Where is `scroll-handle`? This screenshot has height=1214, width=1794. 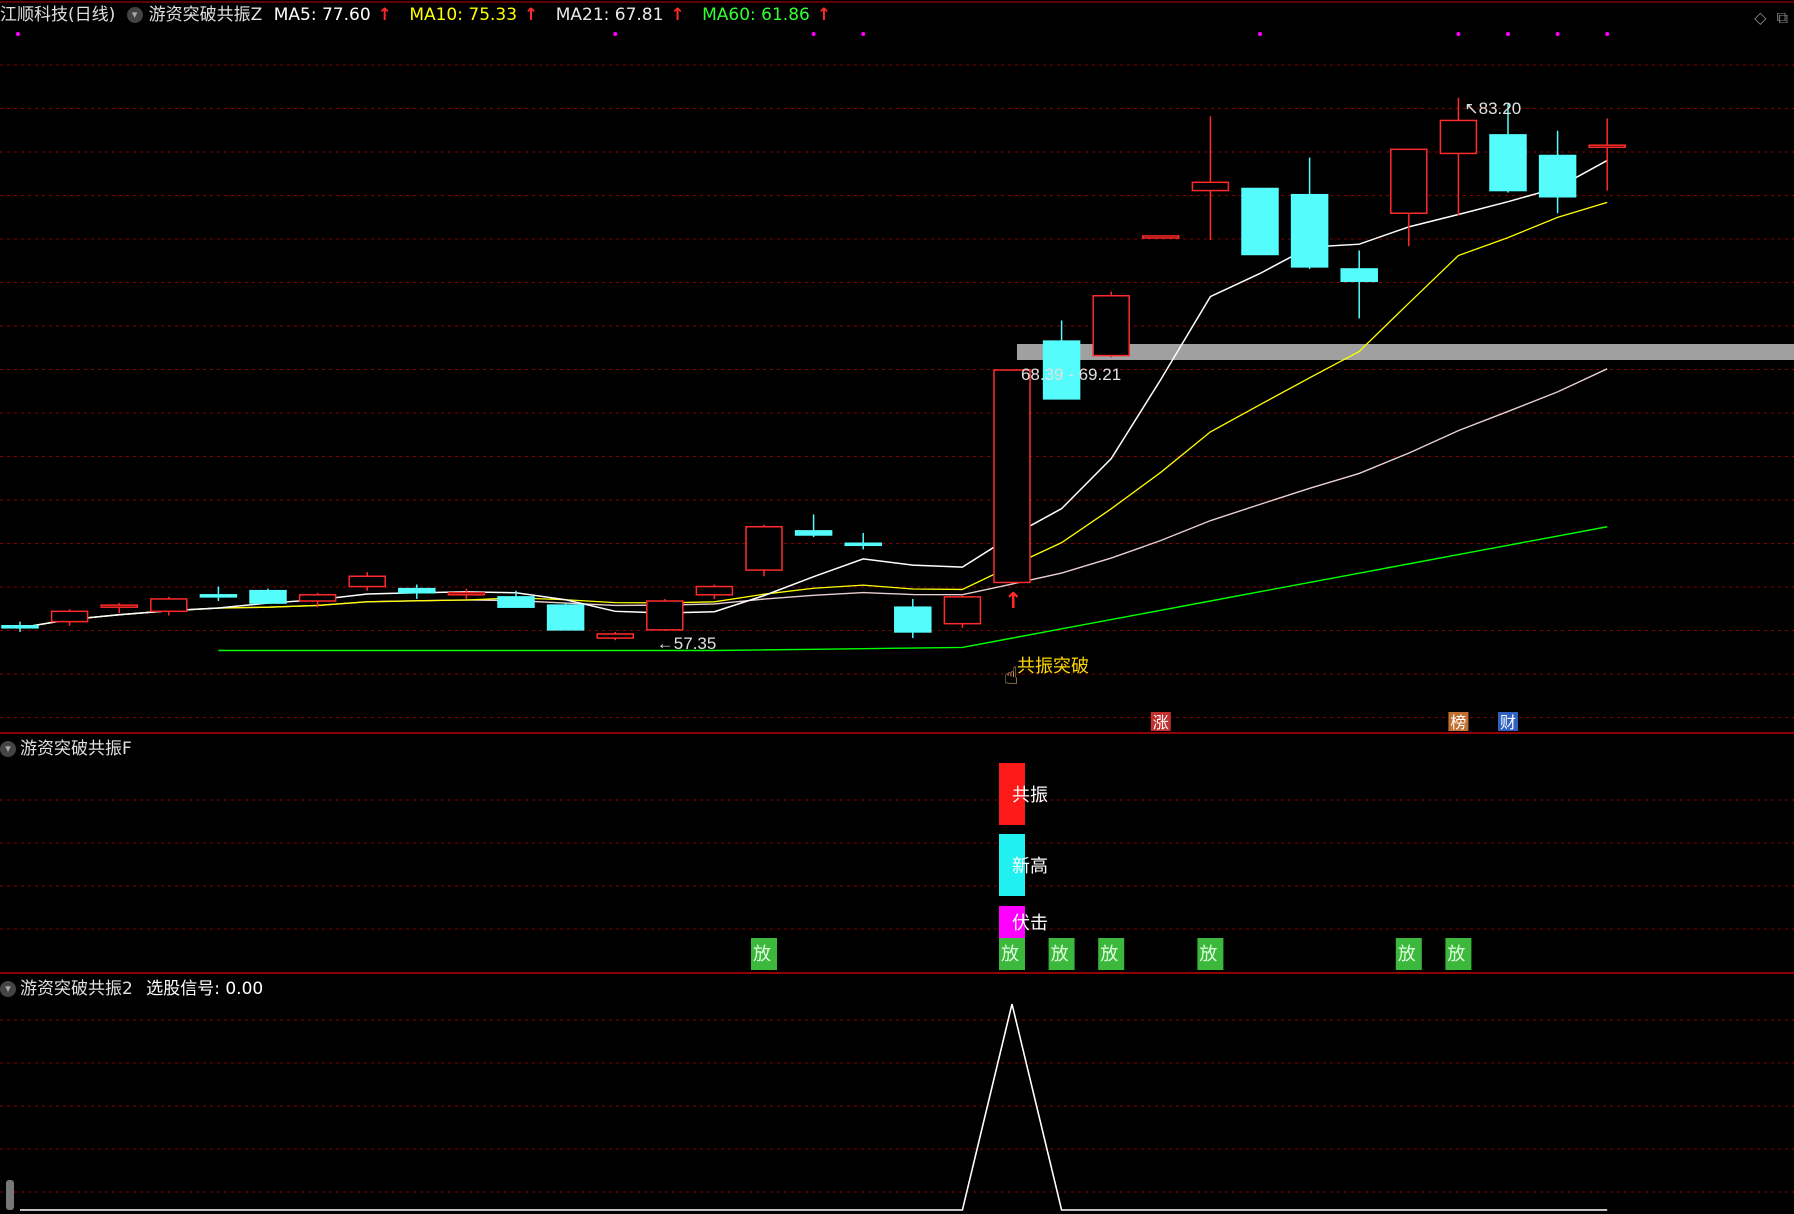
scroll-handle is located at coordinates (10, 1195).